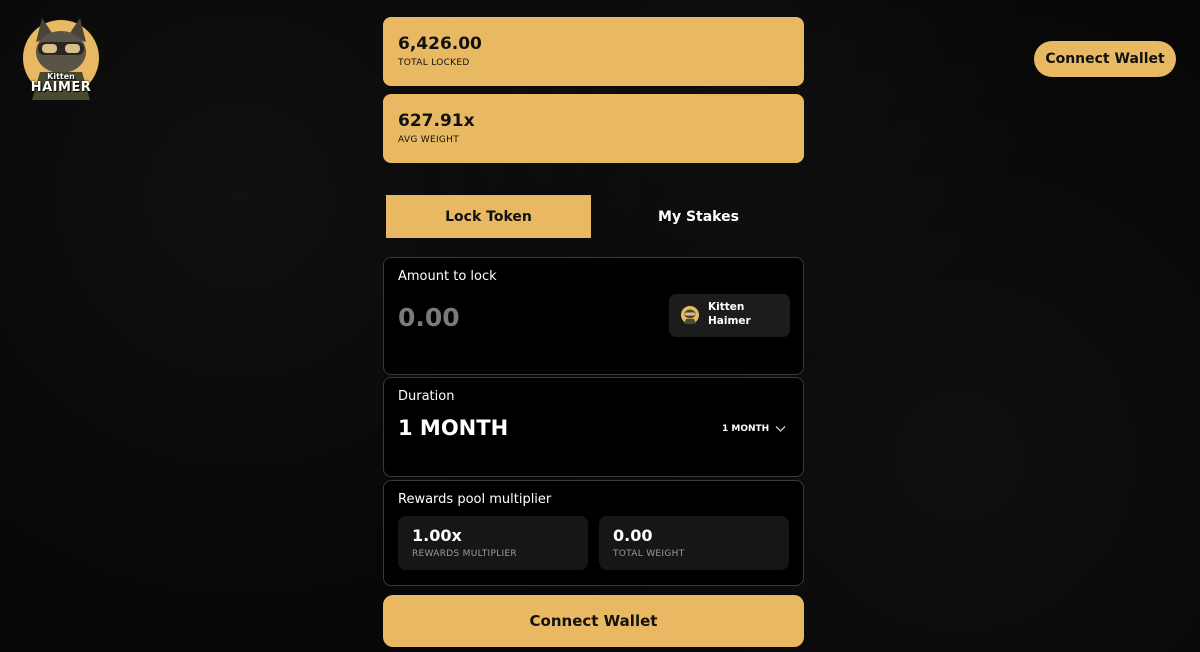 This screenshot has height=652, width=1200. I want to click on rewards-multiplier-value: 1.00x, so click(437, 535).